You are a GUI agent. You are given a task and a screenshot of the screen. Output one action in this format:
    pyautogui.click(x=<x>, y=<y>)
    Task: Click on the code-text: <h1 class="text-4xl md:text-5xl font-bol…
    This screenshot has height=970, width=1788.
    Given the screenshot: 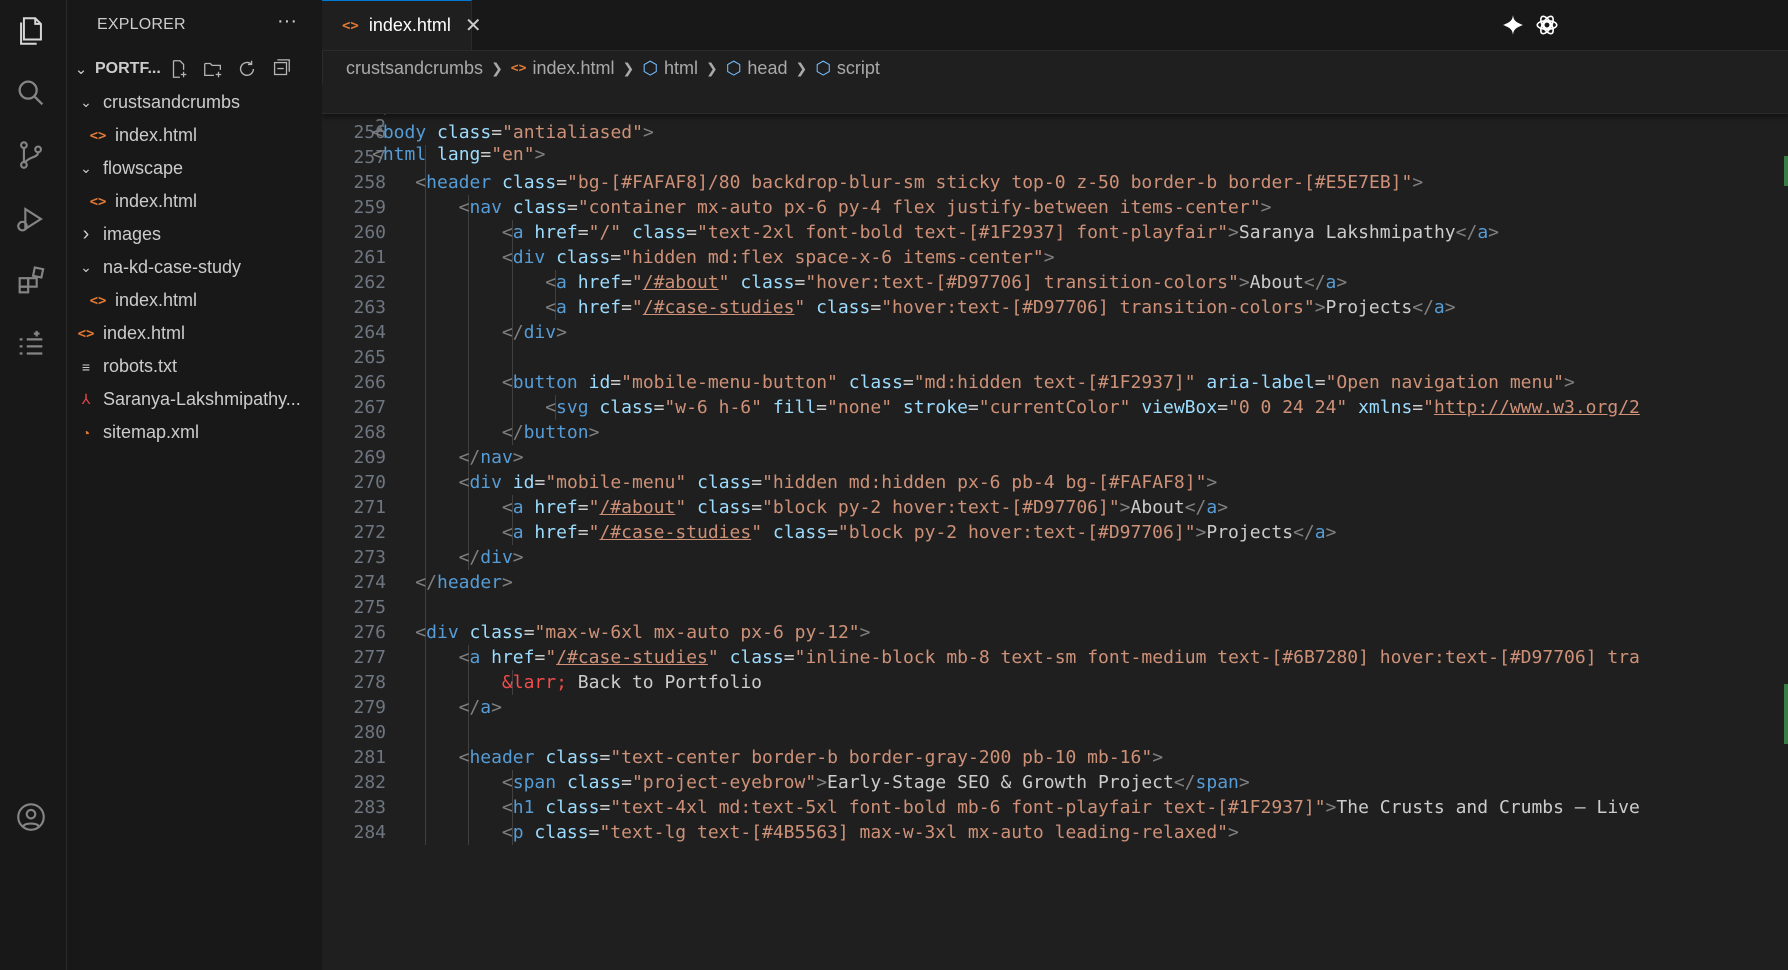 What is the action you would take?
    pyautogui.click(x=1070, y=807)
    